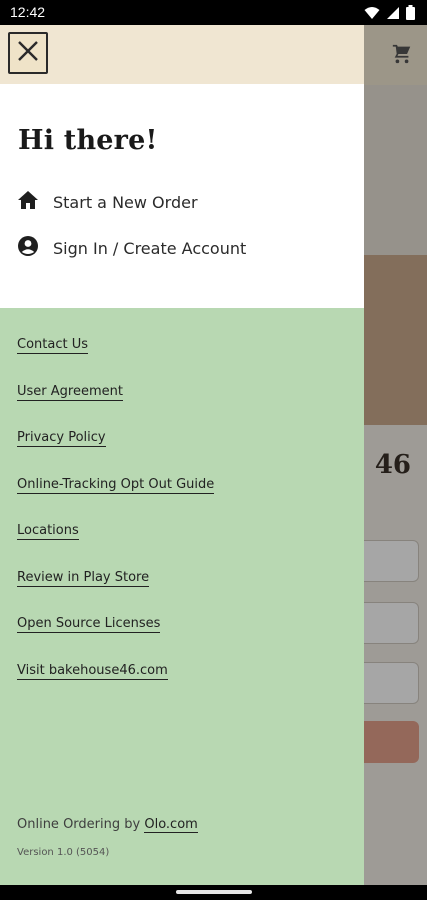 This screenshot has height=900, width=427. I want to click on gesture-handle, so click(214, 892).